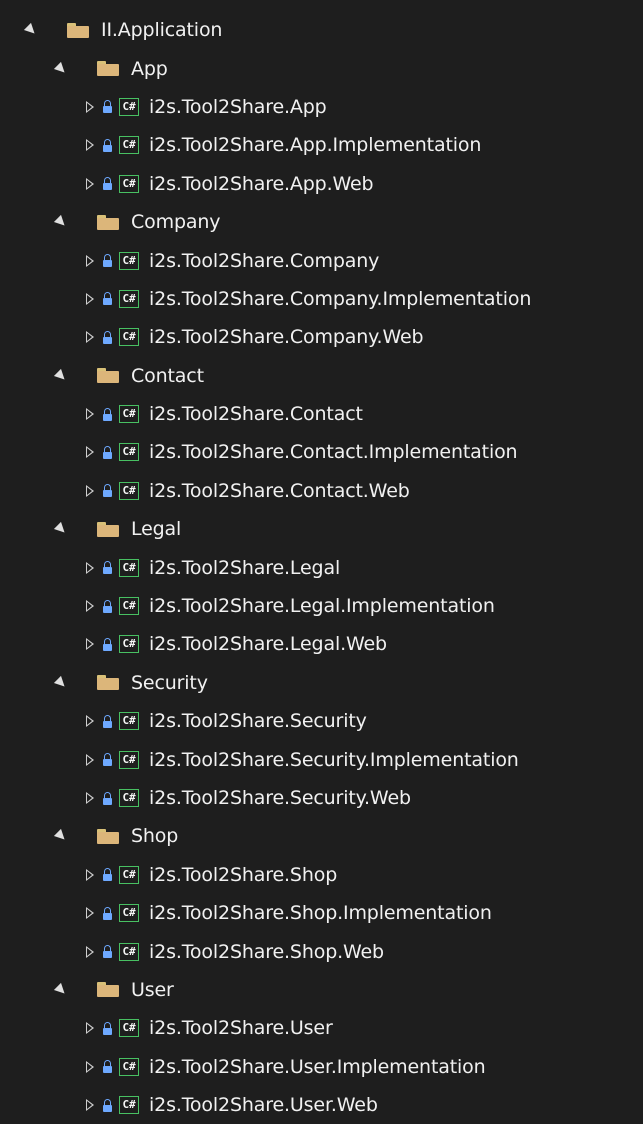 This screenshot has width=643, height=1124. Describe the element at coordinates (334, 759) in the screenshot. I see `tree-node-label: i2s.Tool2Share.Security.Implementation` at that location.